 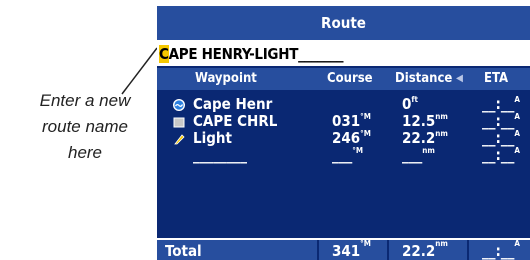 I want to click on course-cell: ___°M, so click(x=348, y=155).